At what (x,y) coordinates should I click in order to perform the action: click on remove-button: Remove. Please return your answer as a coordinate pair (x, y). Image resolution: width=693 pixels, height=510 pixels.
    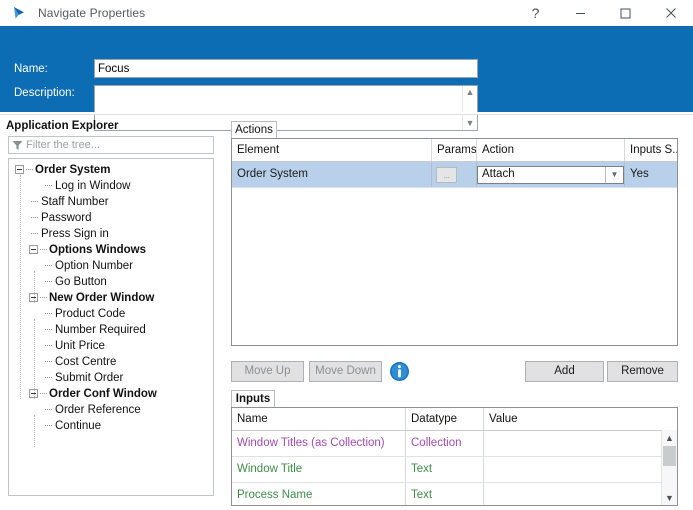
    Looking at the image, I should click on (642, 371).